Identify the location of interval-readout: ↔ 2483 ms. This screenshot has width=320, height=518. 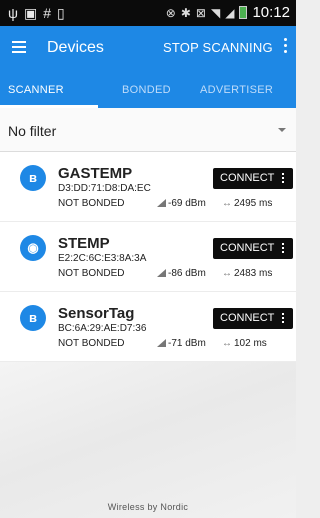
(247, 273).